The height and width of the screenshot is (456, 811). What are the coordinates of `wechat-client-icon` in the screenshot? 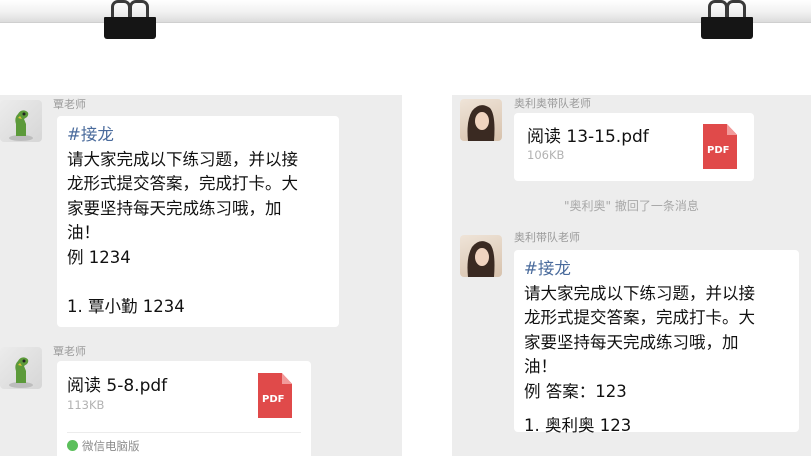 It's located at (72, 445).